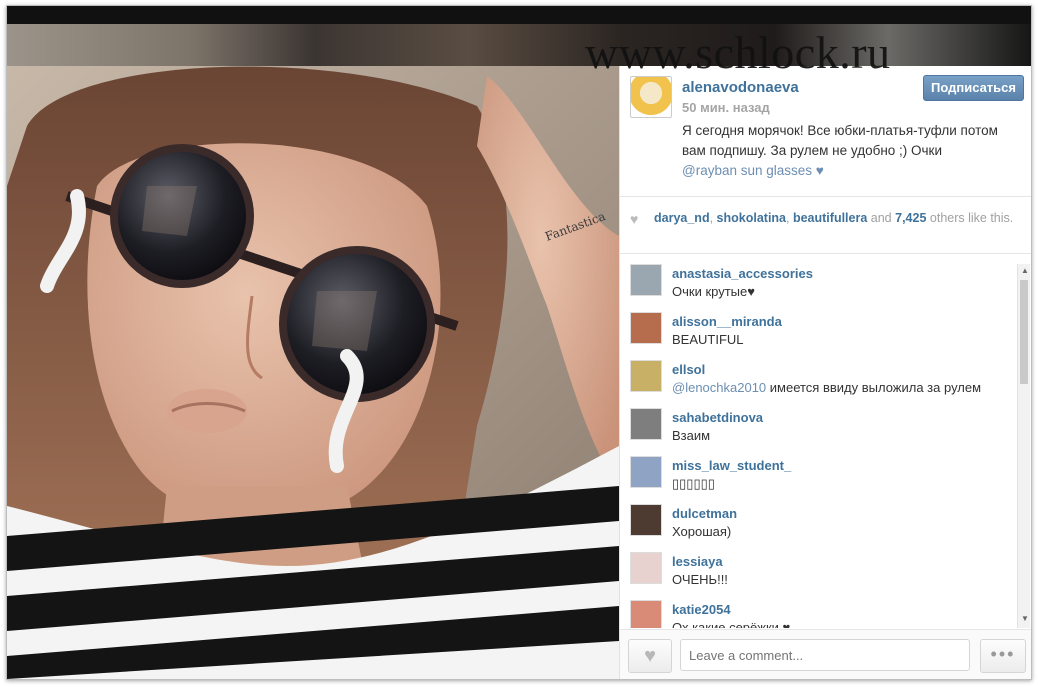  What do you see at coordinates (818, 326) in the screenshot?
I see `comment-item: alisson__miranda BEAUTIFUL` at bounding box center [818, 326].